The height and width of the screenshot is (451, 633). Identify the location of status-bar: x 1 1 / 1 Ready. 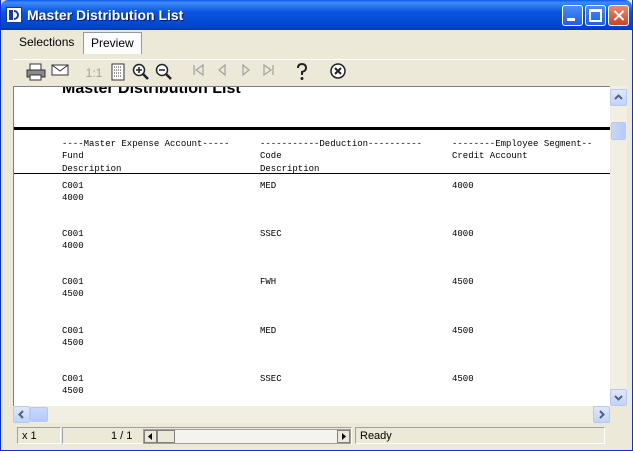
(319, 436).